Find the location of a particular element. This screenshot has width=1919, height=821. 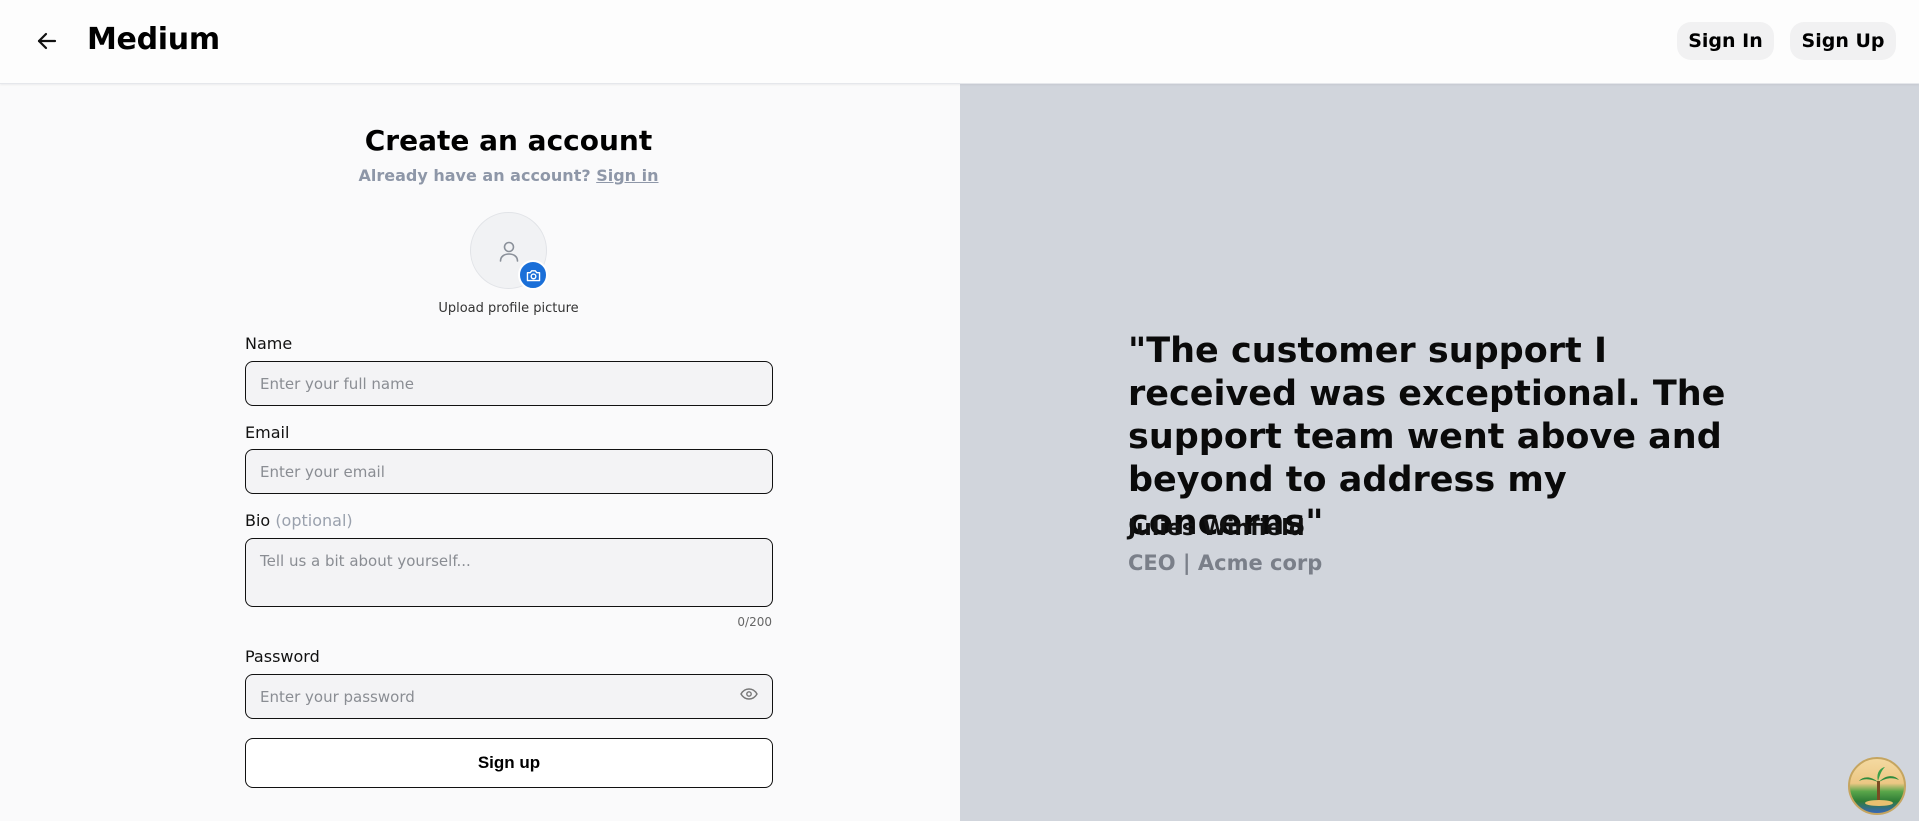

arrow-left-icon is located at coordinates (47, 41).